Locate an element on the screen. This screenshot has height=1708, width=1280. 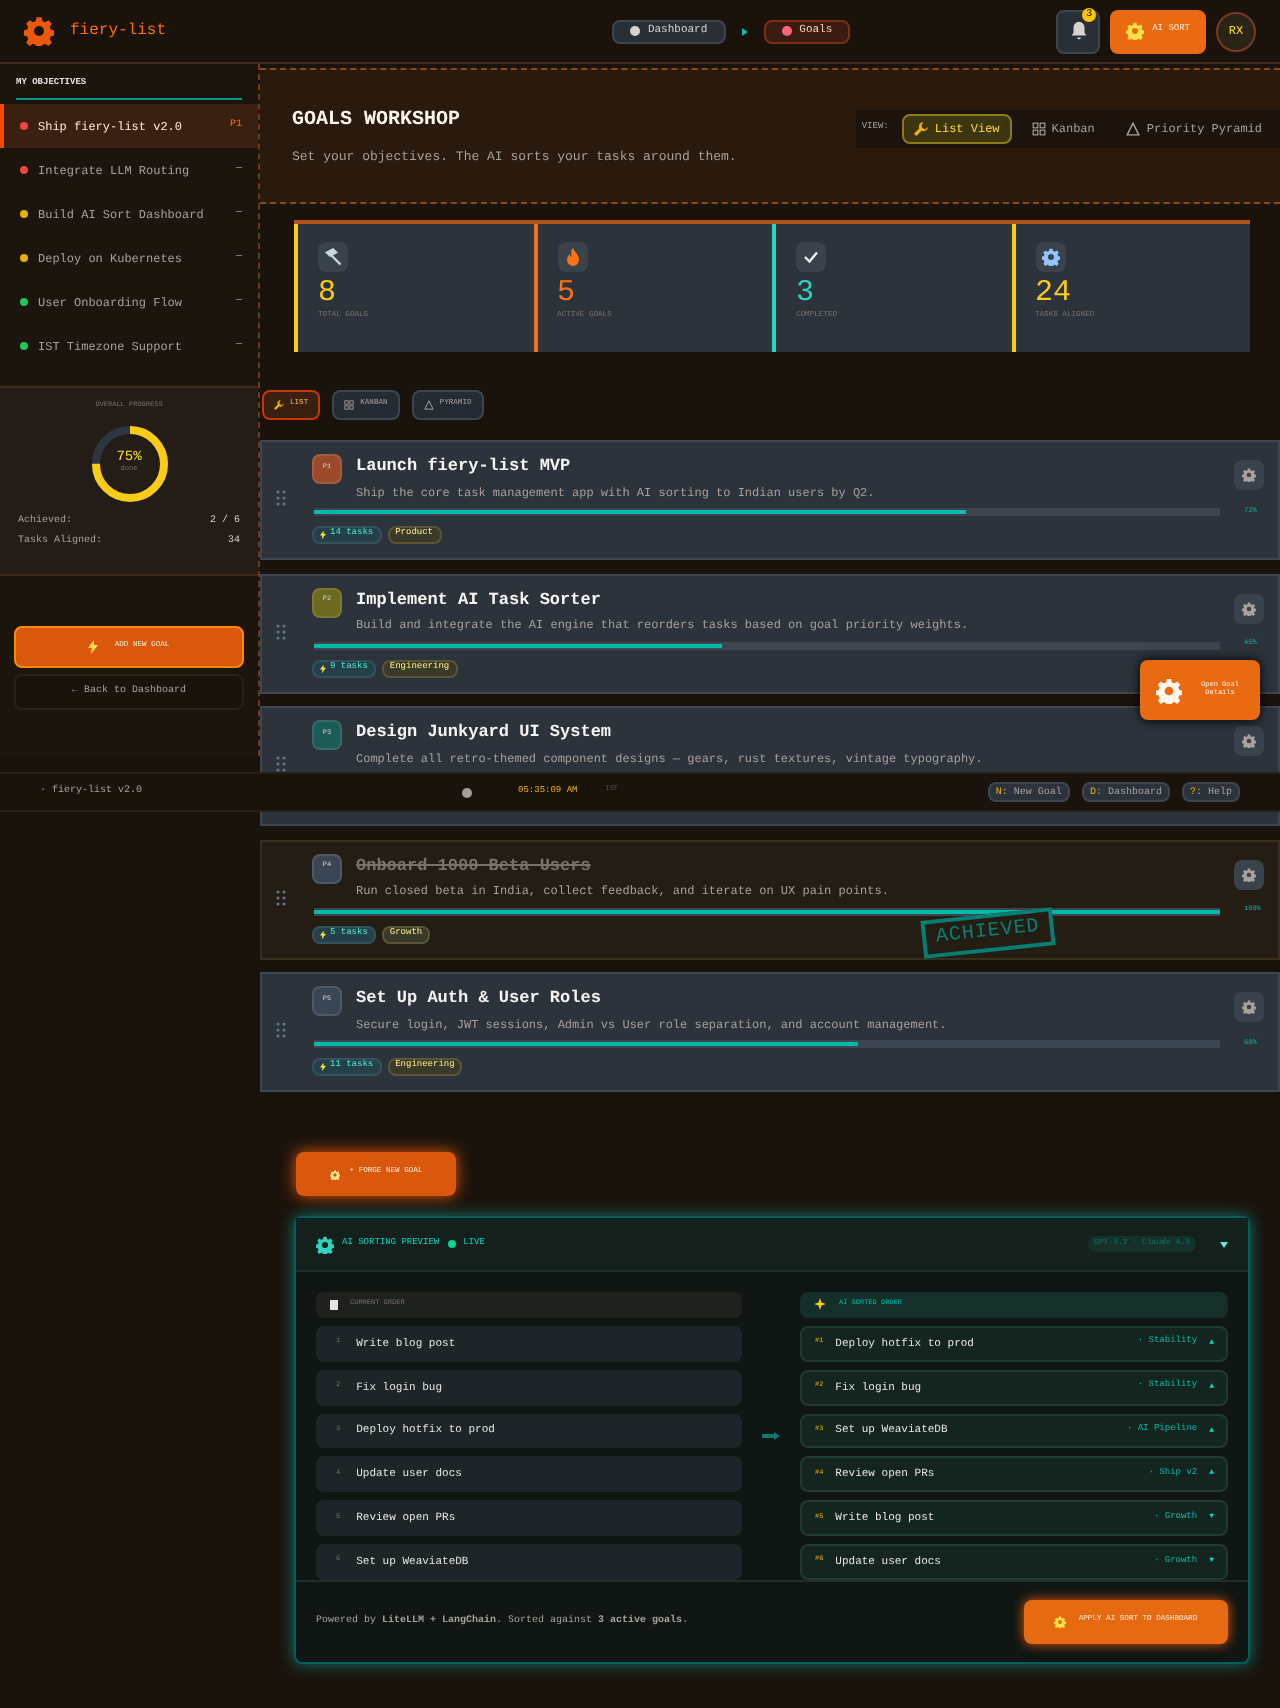
logo-gear-icon is located at coordinates (39, 31).